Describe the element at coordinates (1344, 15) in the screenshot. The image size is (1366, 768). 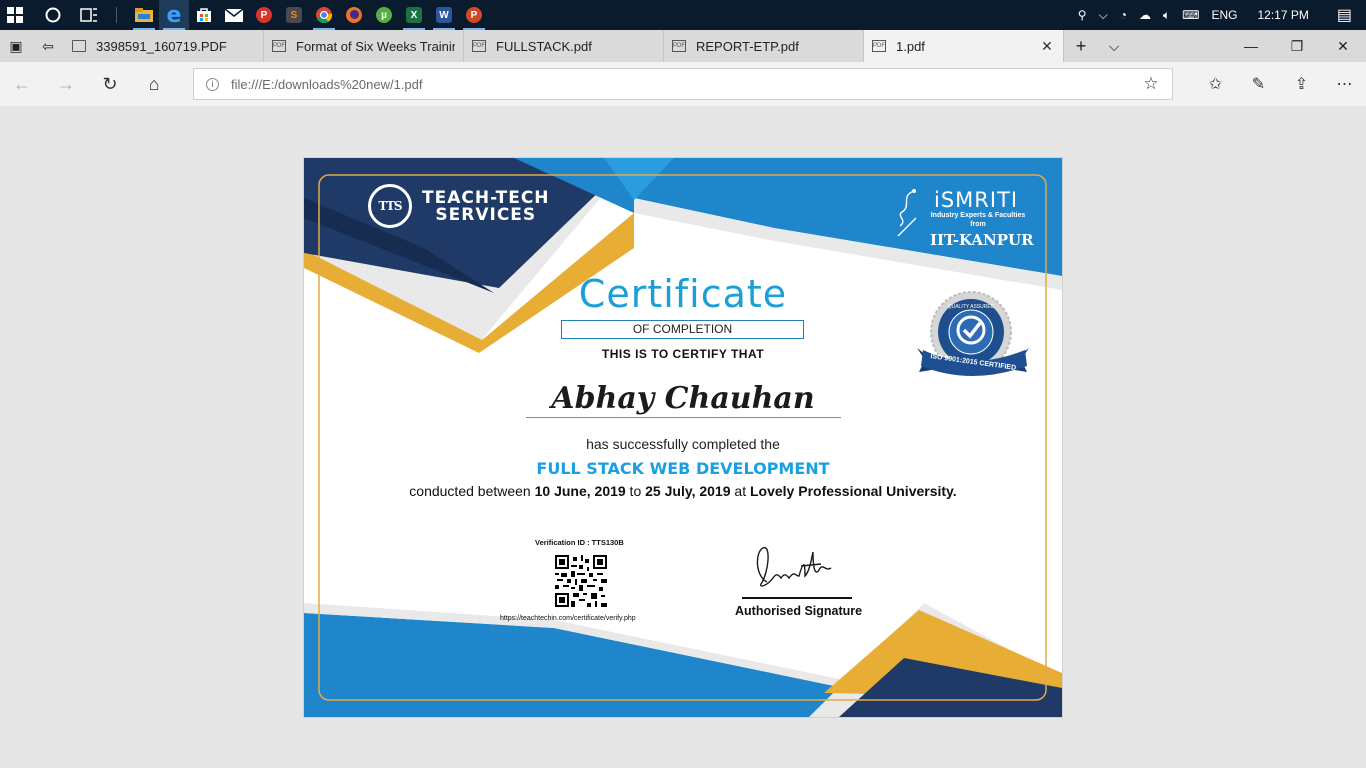
I see `notification-icon: ▤` at that location.